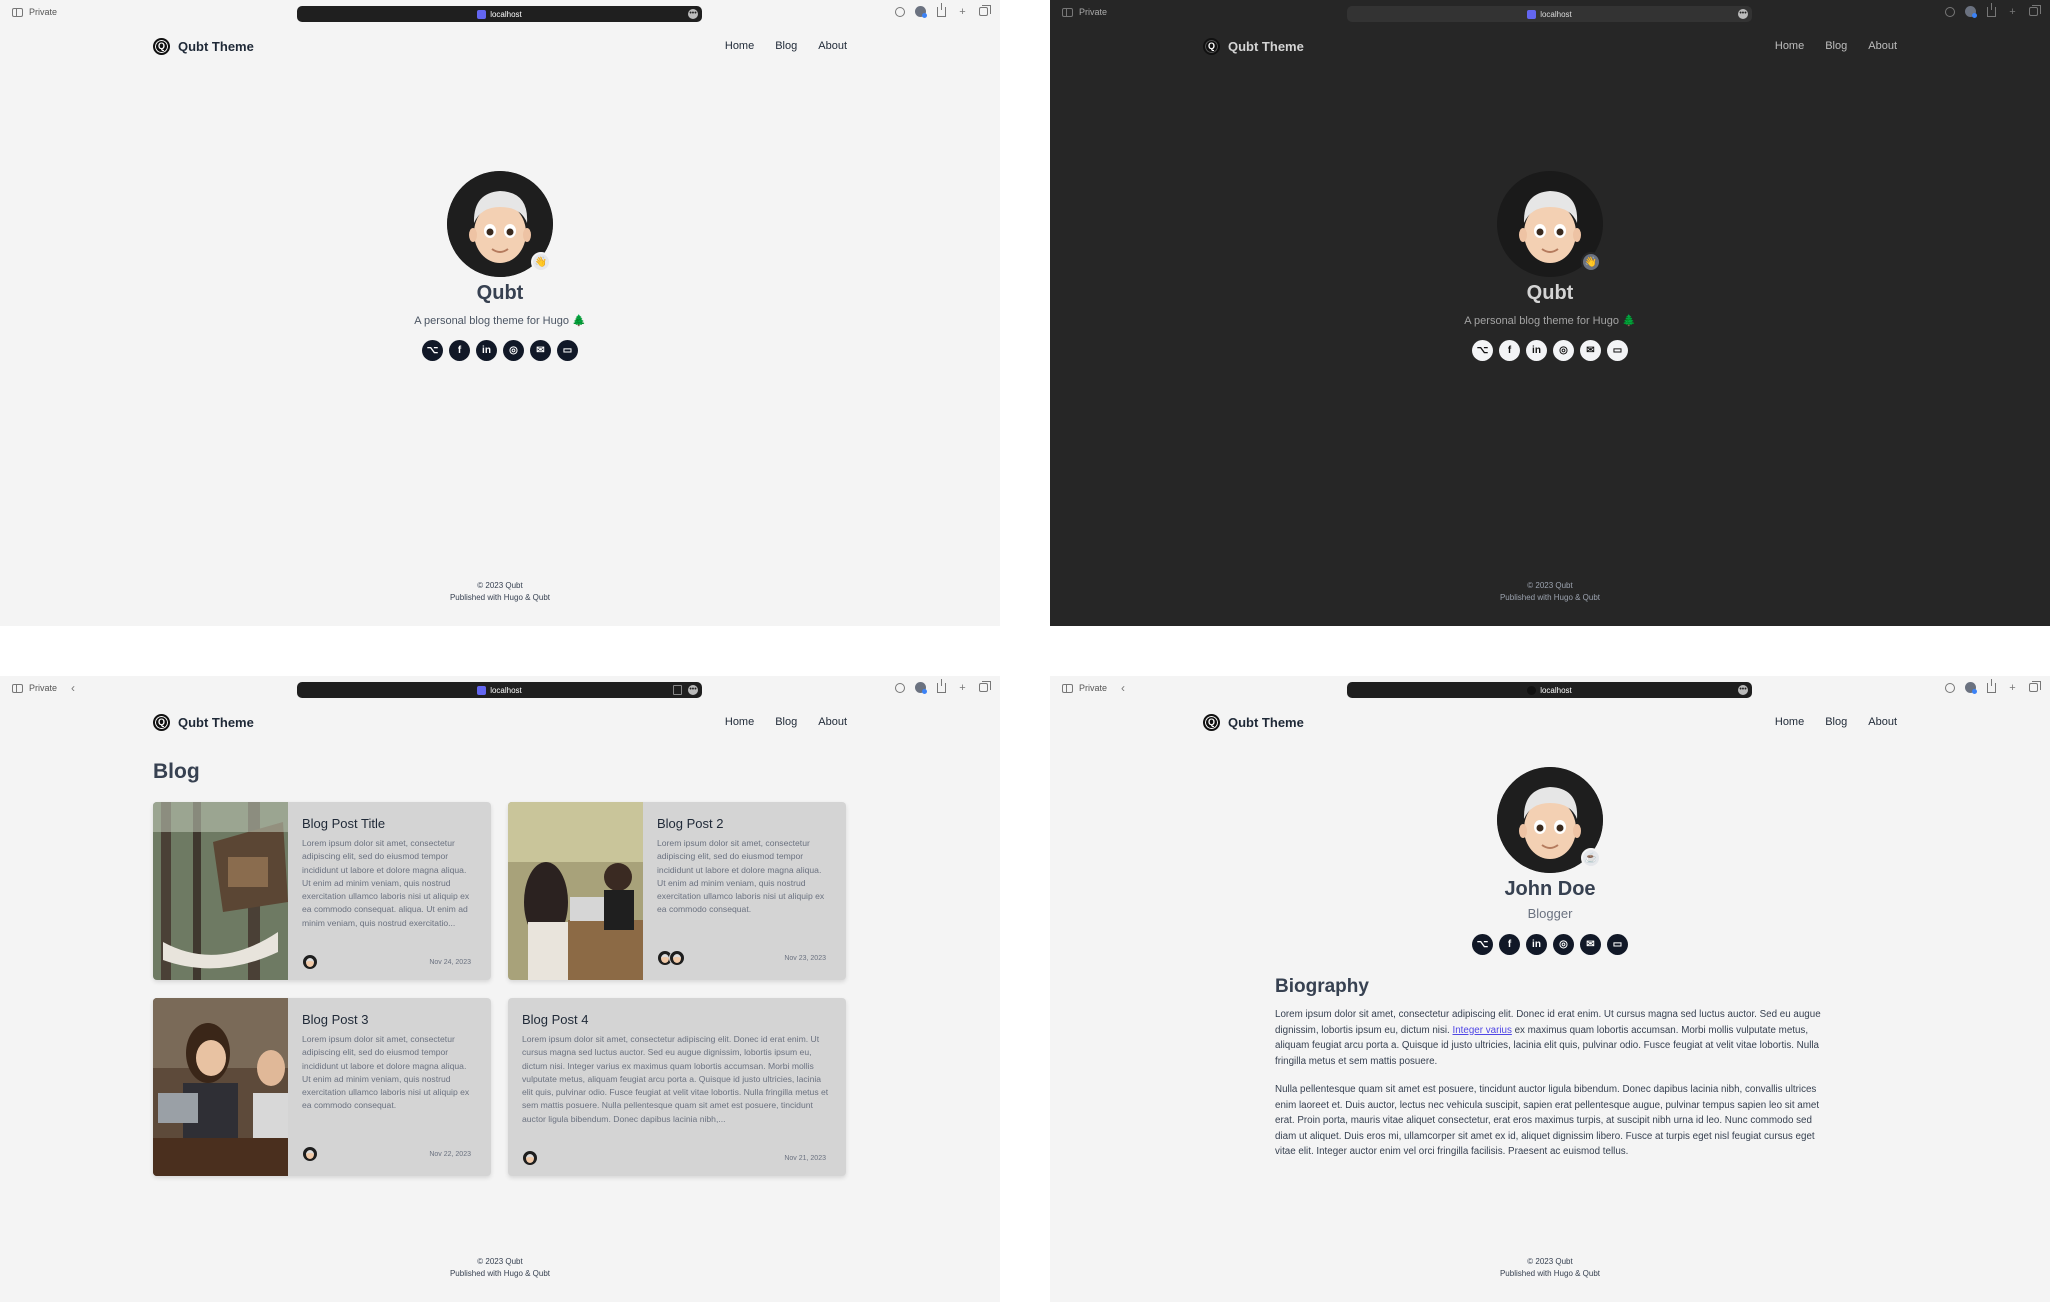 The height and width of the screenshot is (1302, 2050). I want to click on post-title: Blog Post Title, so click(389, 823).